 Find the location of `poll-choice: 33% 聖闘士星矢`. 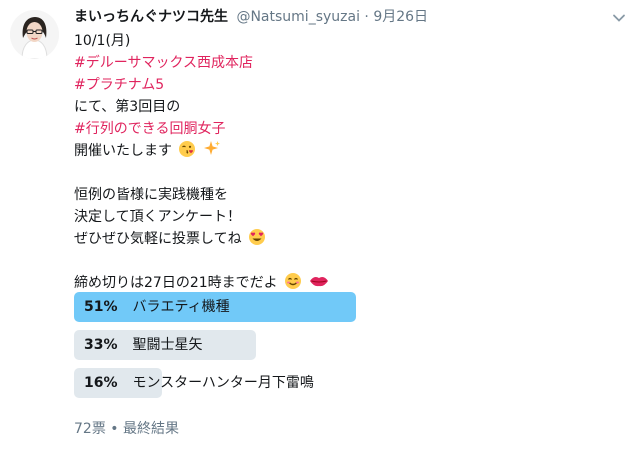

poll-choice: 33% 聖闘士星矢 is located at coordinates (215, 345).